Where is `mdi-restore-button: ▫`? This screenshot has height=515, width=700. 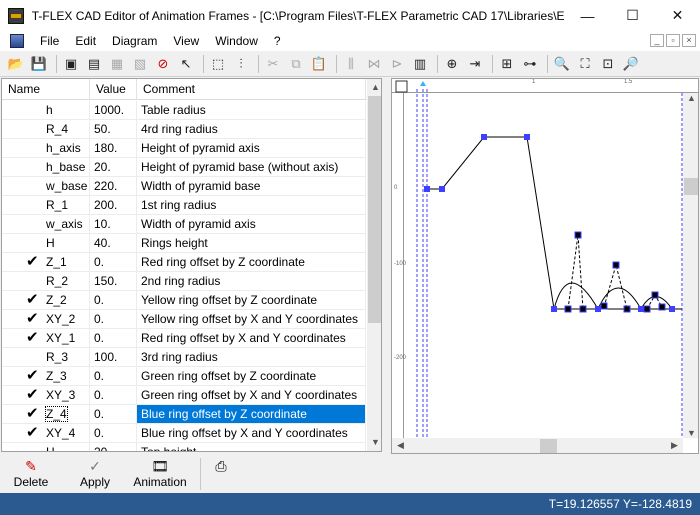
mdi-restore-button: ▫ is located at coordinates (673, 40).